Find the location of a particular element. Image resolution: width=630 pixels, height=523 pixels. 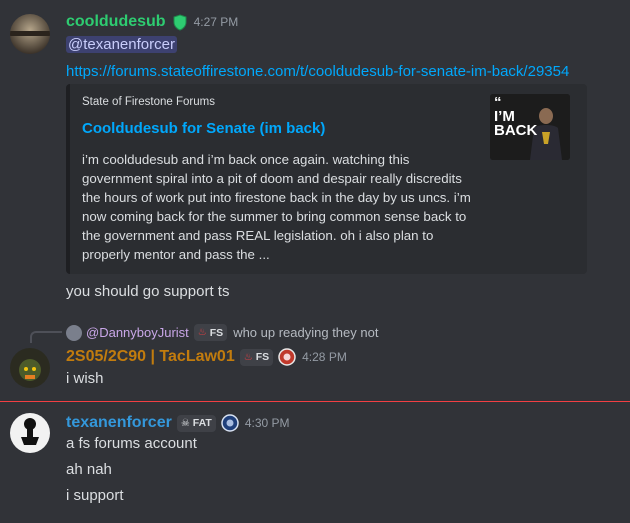

message-line: a fs forums account is located at coordinates (131, 443).